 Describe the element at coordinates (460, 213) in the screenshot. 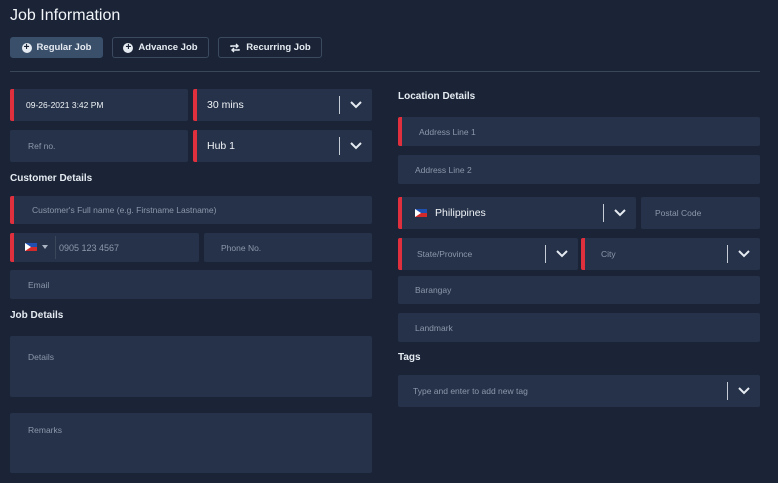

I see `country-value: Philippines` at that location.